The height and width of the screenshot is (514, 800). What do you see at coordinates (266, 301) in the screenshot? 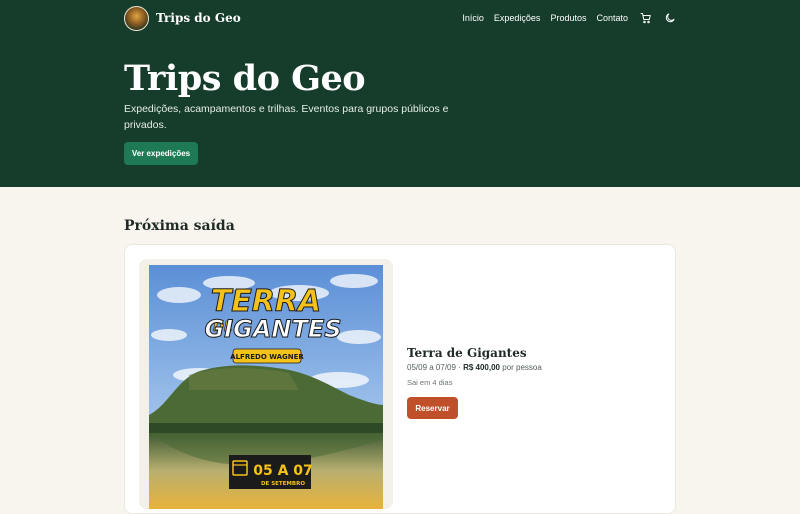
I see `poster-title-1: TERRA` at bounding box center [266, 301].